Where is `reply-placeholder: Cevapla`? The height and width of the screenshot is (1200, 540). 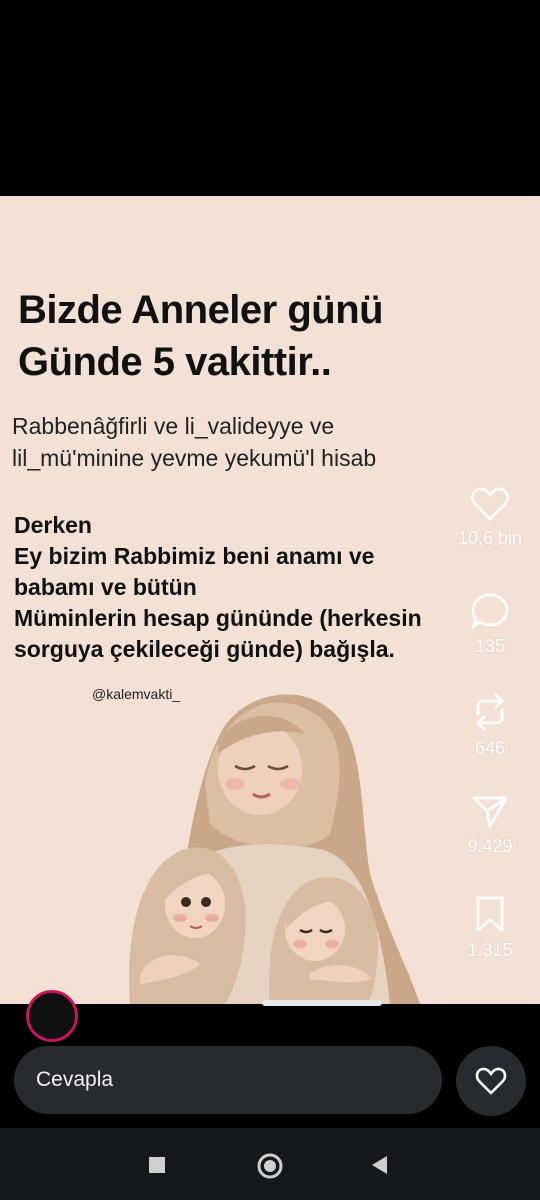 reply-placeholder: Cevapla is located at coordinates (75, 1079).